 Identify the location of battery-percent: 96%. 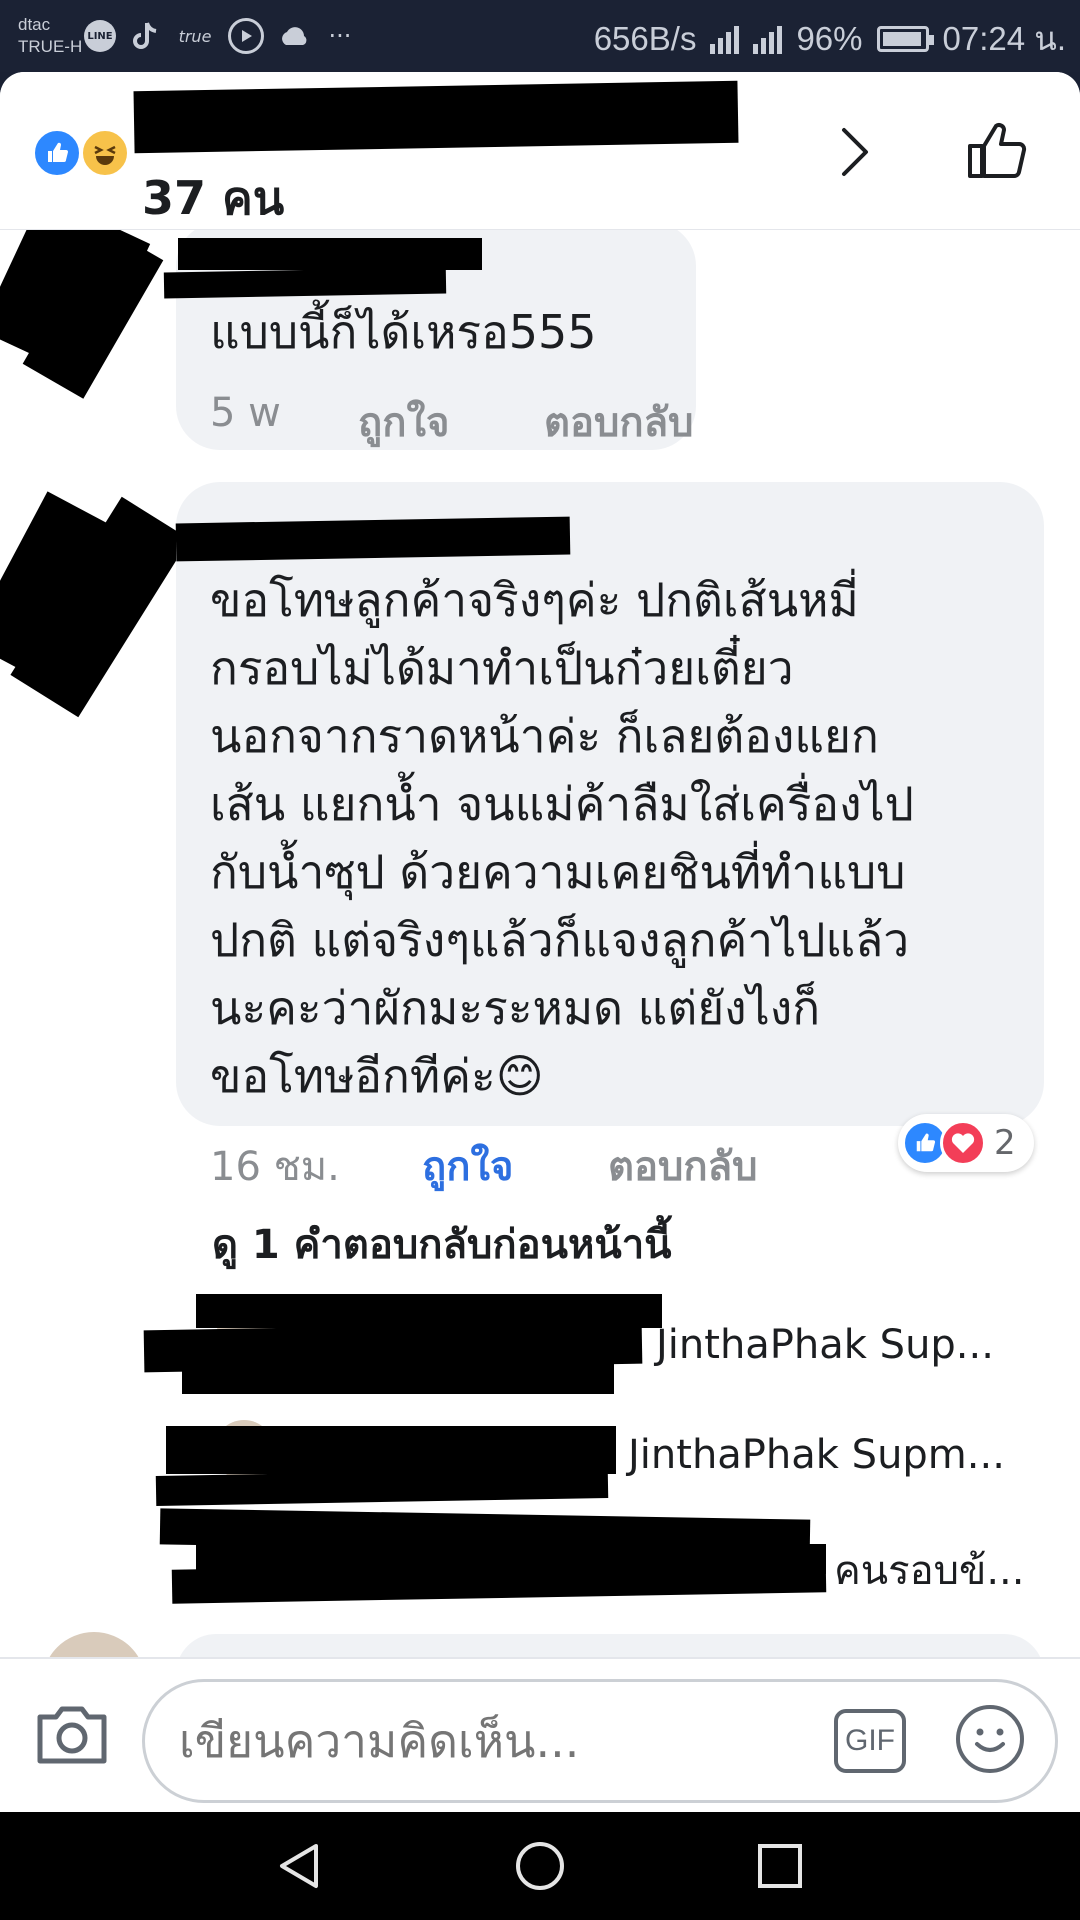
(829, 38).